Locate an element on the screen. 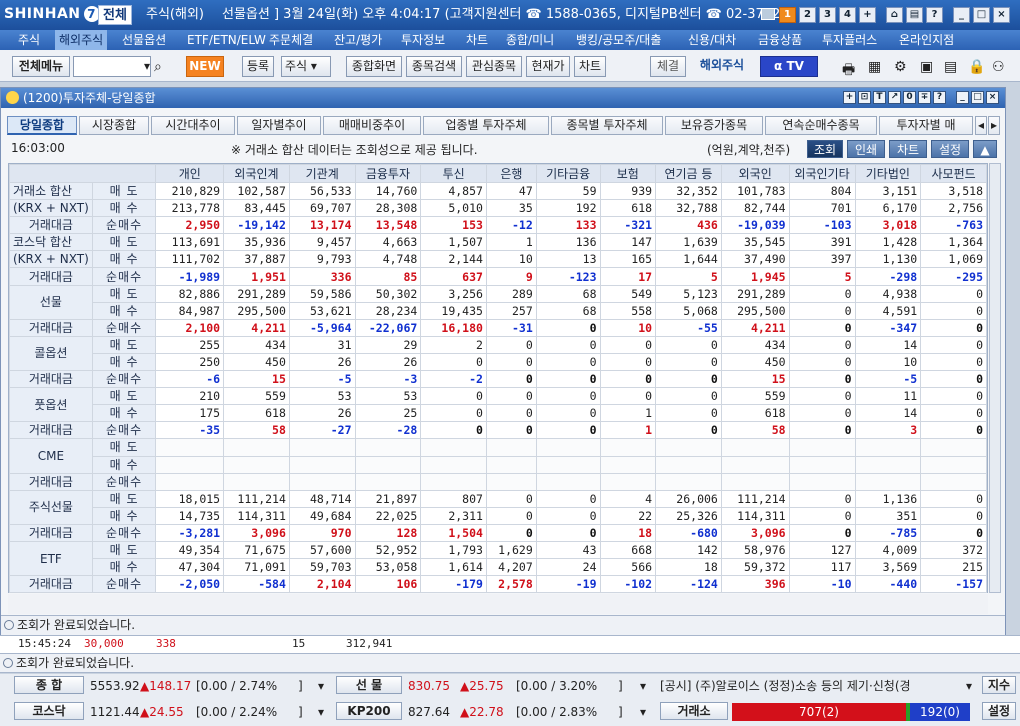  print-icon: 🖶 is located at coordinates (848, 71).